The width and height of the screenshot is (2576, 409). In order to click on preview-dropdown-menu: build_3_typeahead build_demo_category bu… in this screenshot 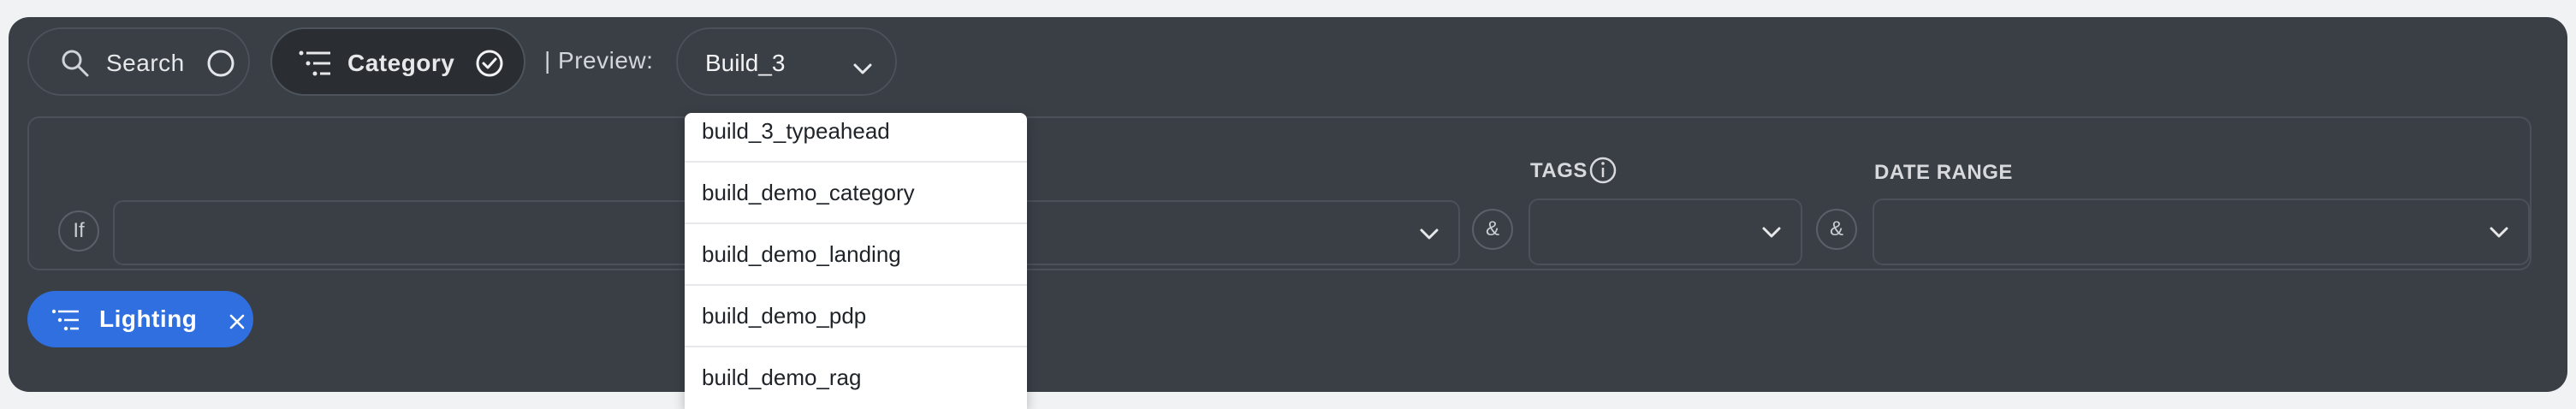, I will do `click(856, 261)`.